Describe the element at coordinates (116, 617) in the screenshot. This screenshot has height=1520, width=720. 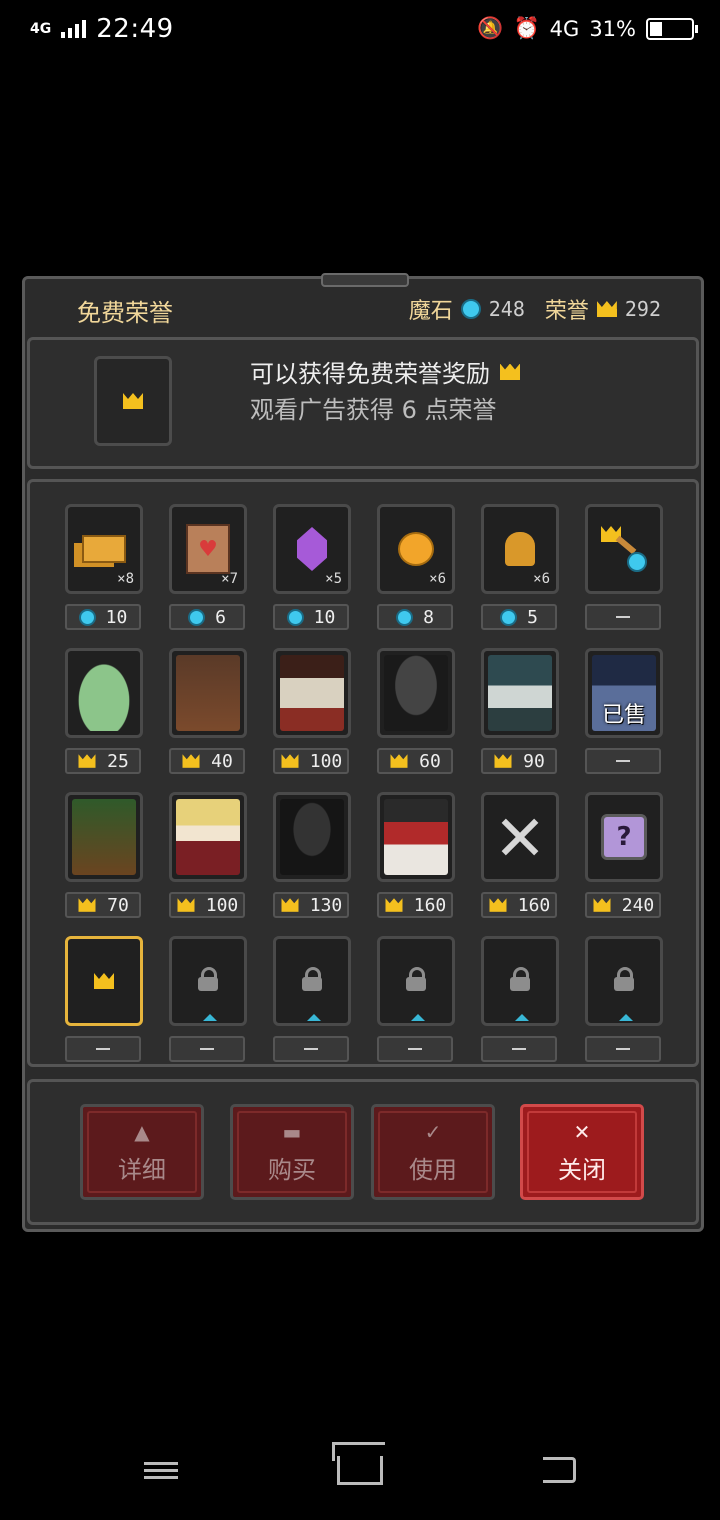
I see `item-price: 10` at that location.